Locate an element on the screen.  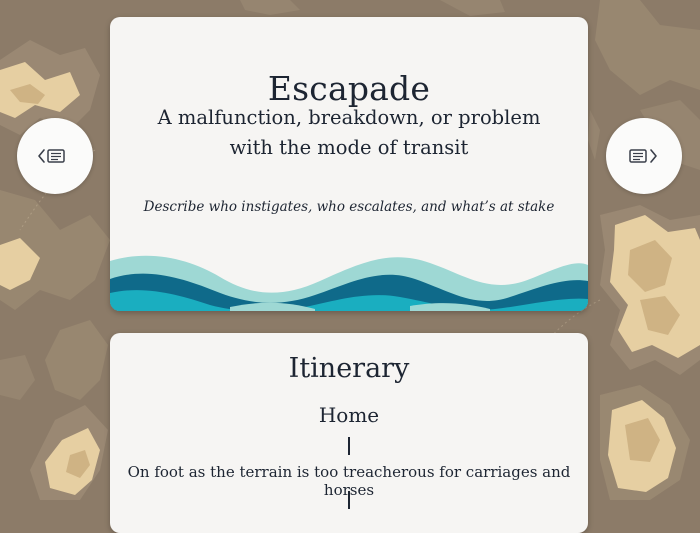
card-chevron-right-icon is located at coordinates (643, 156).